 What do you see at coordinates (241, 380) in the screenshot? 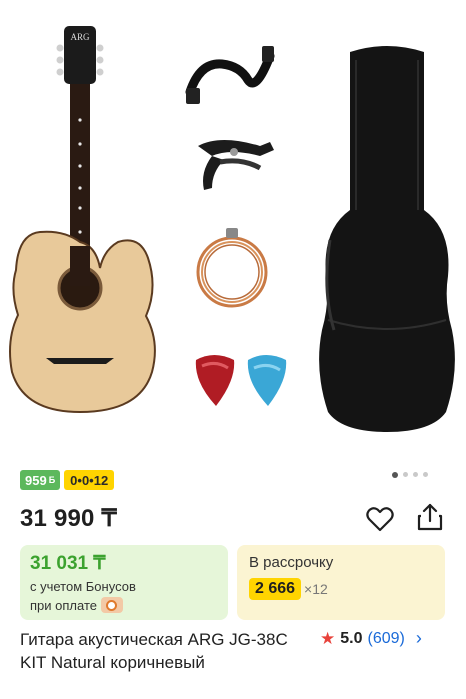
I see `picks-image` at bounding box center [241, 380].